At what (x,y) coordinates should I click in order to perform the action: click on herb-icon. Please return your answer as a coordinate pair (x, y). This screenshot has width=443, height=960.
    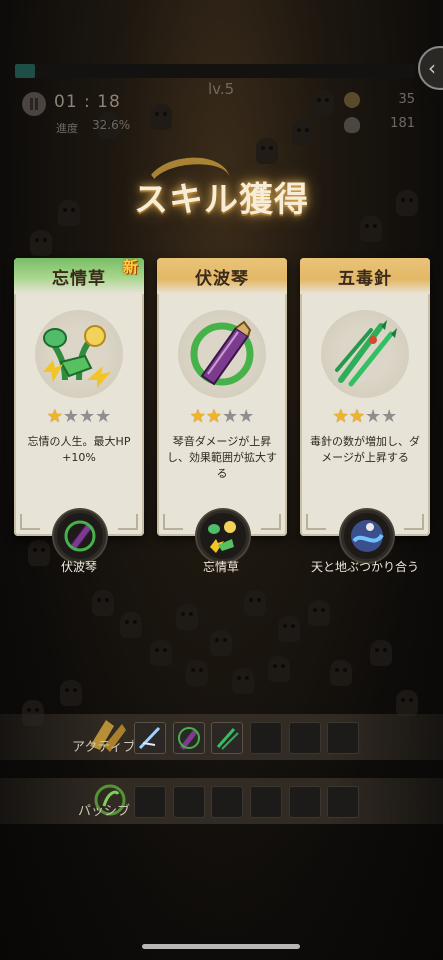
    Looking at the image, I should click on (79, 354).